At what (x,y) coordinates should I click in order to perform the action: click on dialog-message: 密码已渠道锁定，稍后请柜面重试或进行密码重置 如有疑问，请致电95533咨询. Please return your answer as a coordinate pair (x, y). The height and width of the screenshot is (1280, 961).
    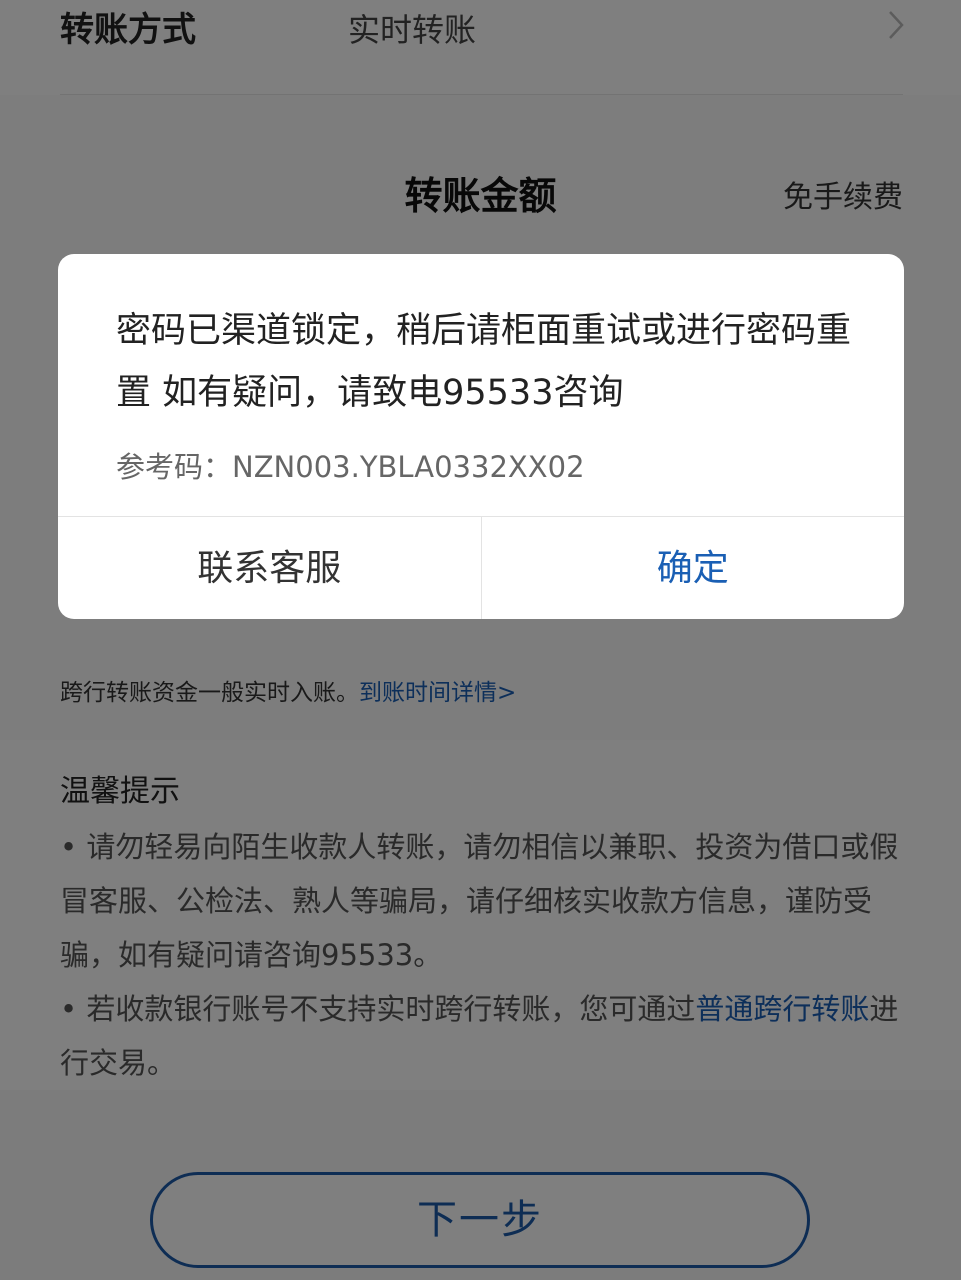
    Looking at the image, I should click on (484, 362).